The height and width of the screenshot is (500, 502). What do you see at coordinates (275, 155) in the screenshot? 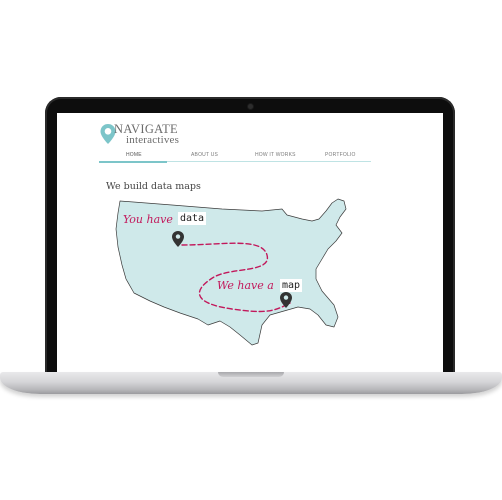
I see `nav-how-it-works: HOW IT WORKS` at bounding box center [275, 155].